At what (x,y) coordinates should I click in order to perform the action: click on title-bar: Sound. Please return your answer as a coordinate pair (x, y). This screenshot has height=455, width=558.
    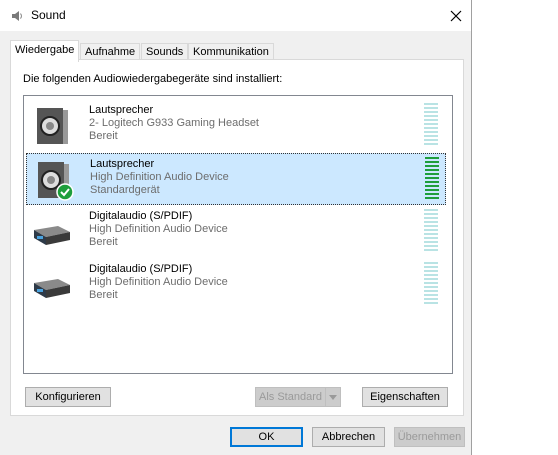
    Looking at the image, I should click on (235, 15).